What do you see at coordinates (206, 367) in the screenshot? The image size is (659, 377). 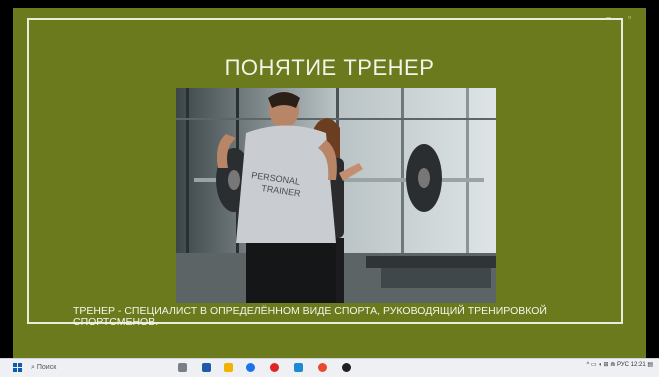 I see `store-icon` at bounding box center [206, 367].